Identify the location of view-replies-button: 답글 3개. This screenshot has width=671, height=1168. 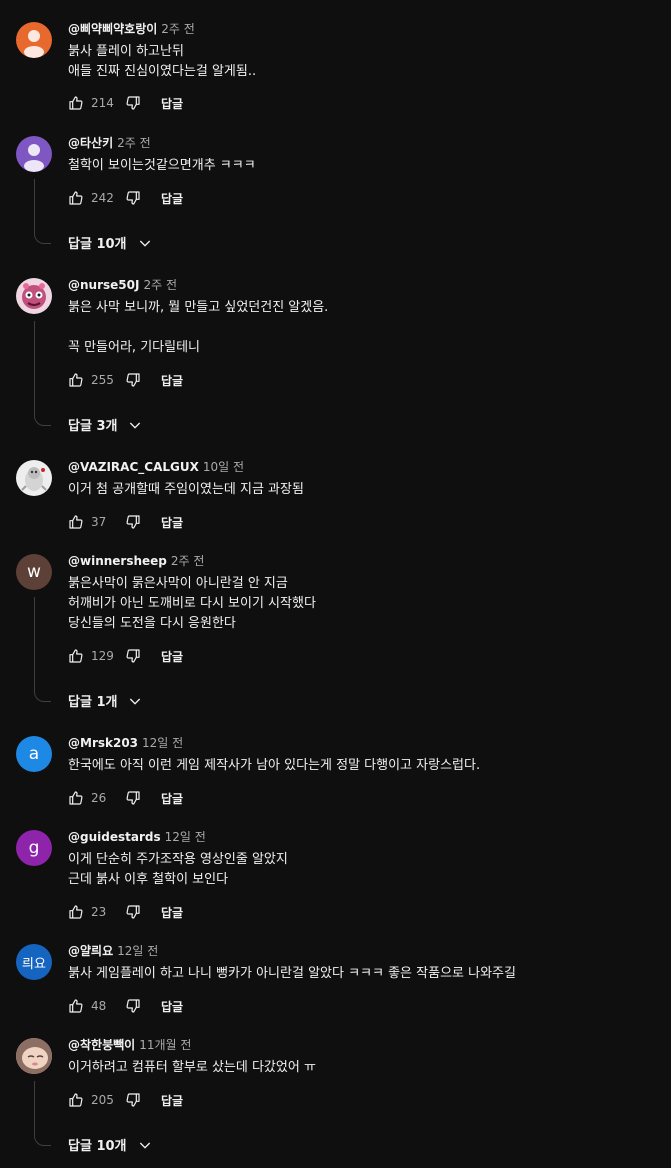
(105, 424).